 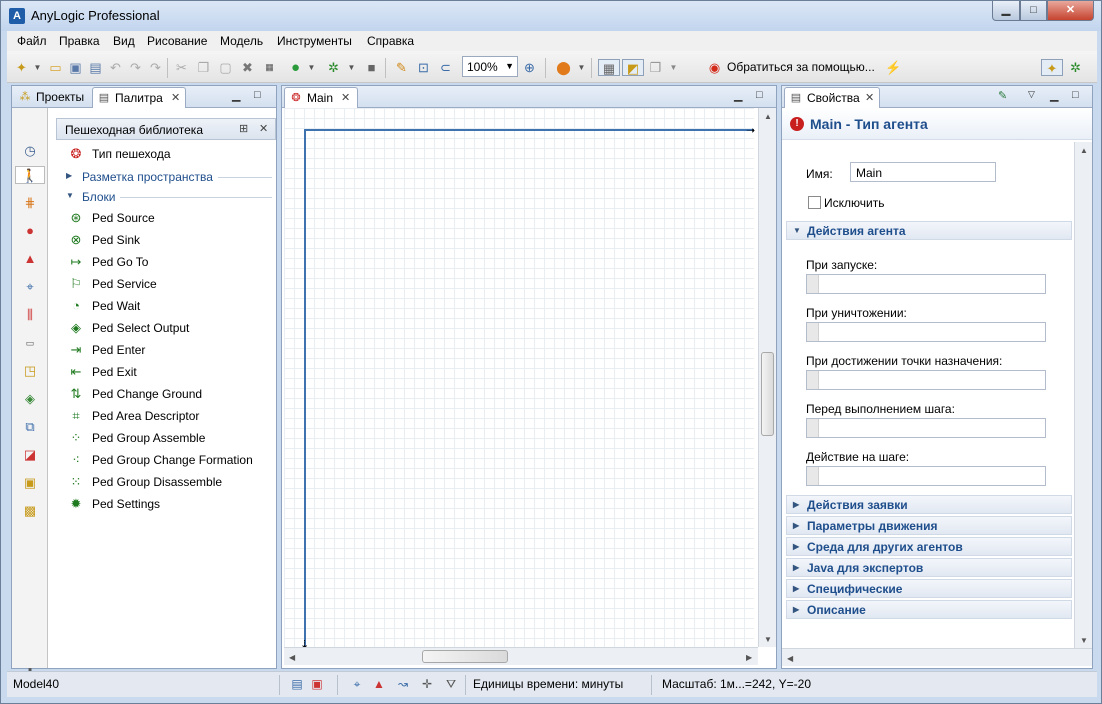 I want to click on location-pin-icon: ⬤, so click(x=563, y=67).